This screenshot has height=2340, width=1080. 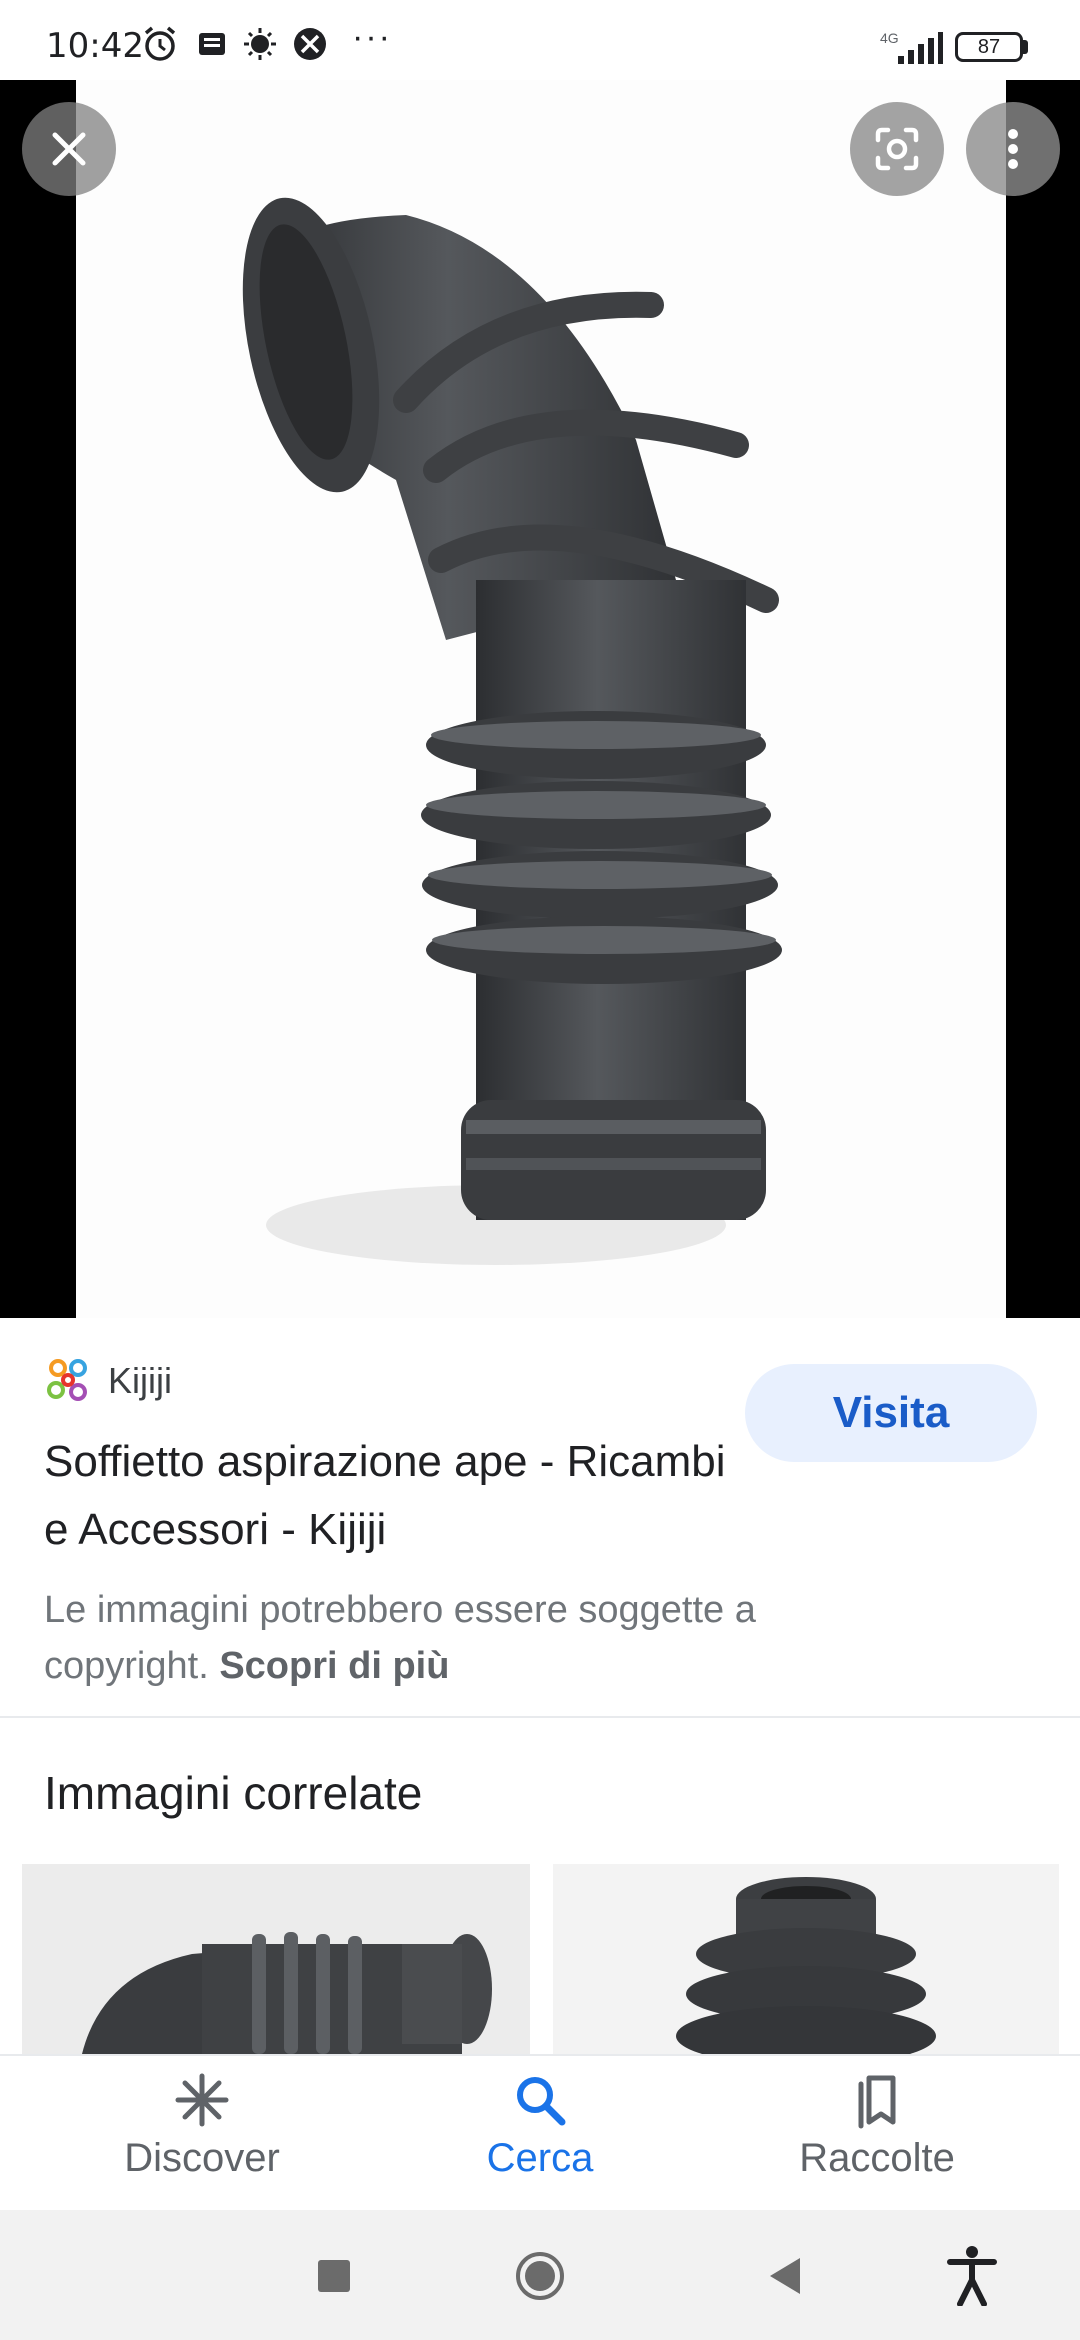 I want to click on nav-discover: Discover, so click(x=202, y=2130).